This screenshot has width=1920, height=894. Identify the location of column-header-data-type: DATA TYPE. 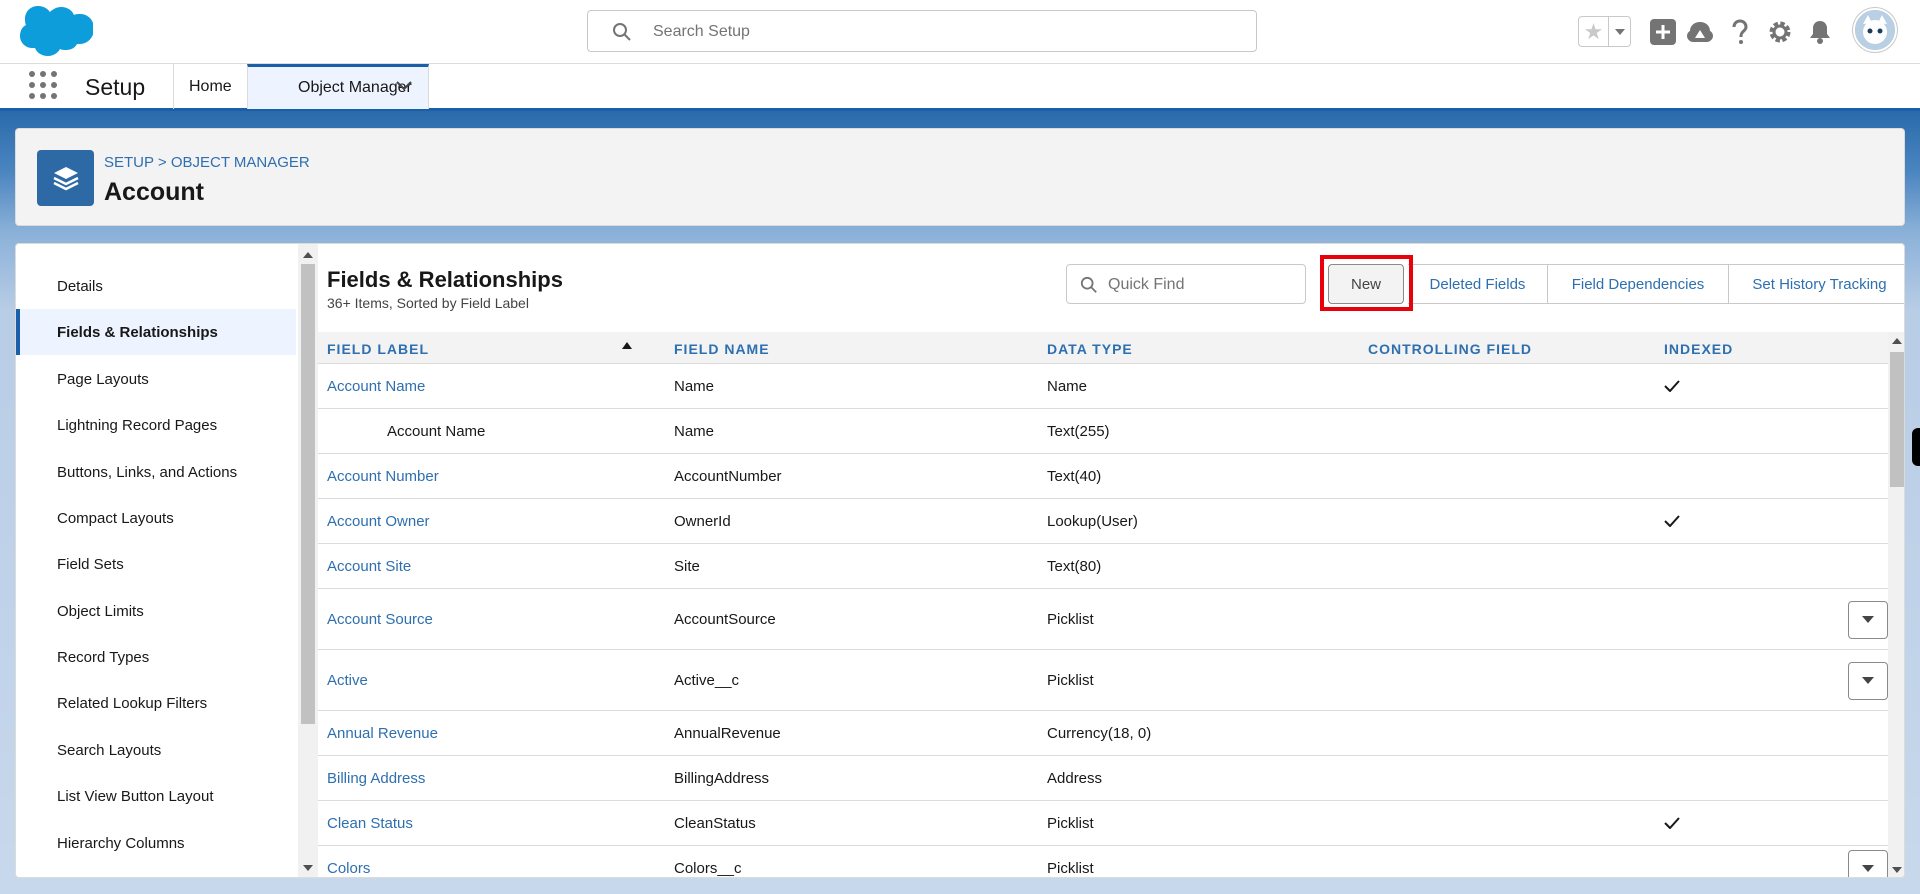
(1090, 349).